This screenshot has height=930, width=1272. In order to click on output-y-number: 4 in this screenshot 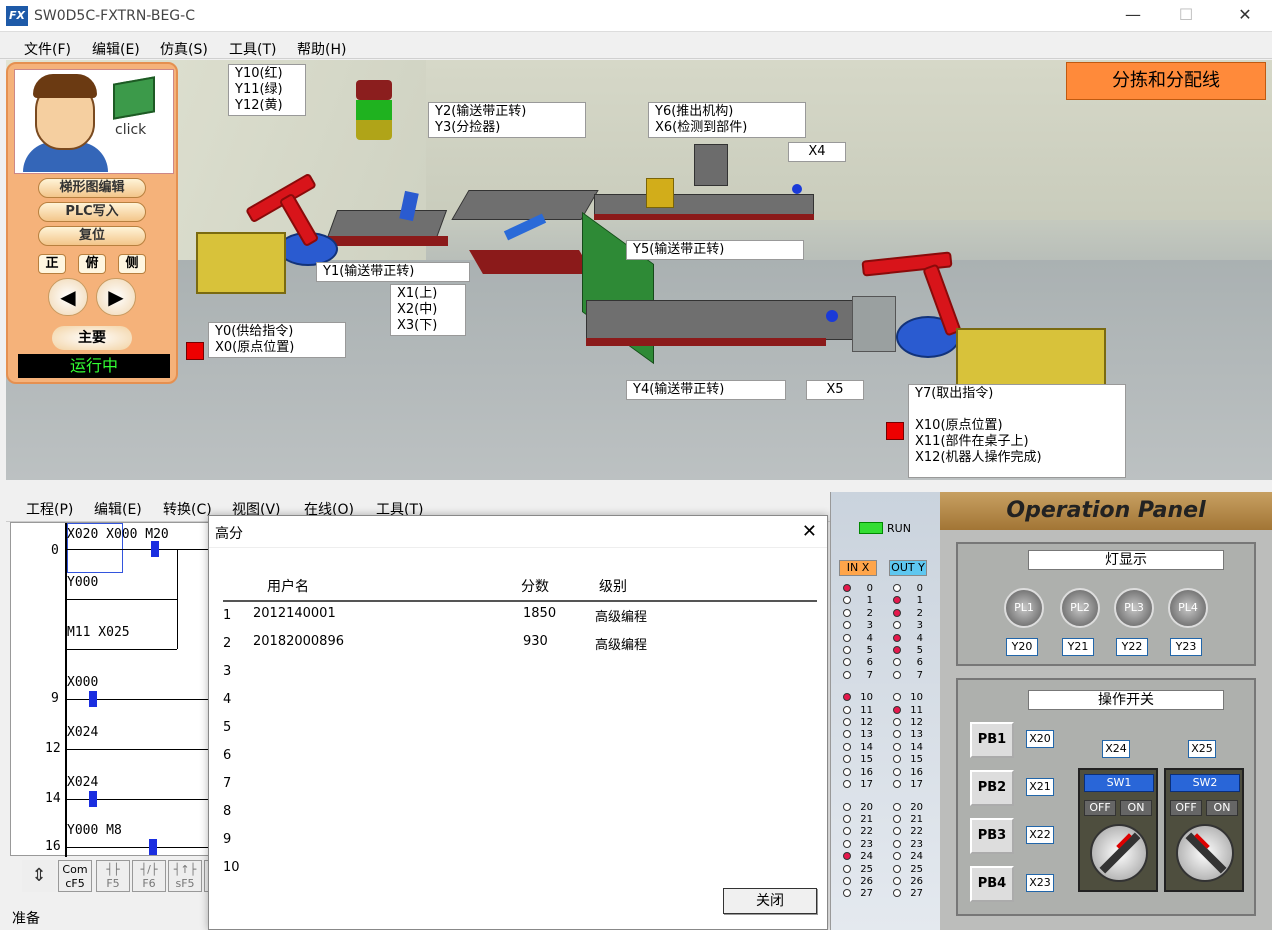, I will do `click(919, 638)`.